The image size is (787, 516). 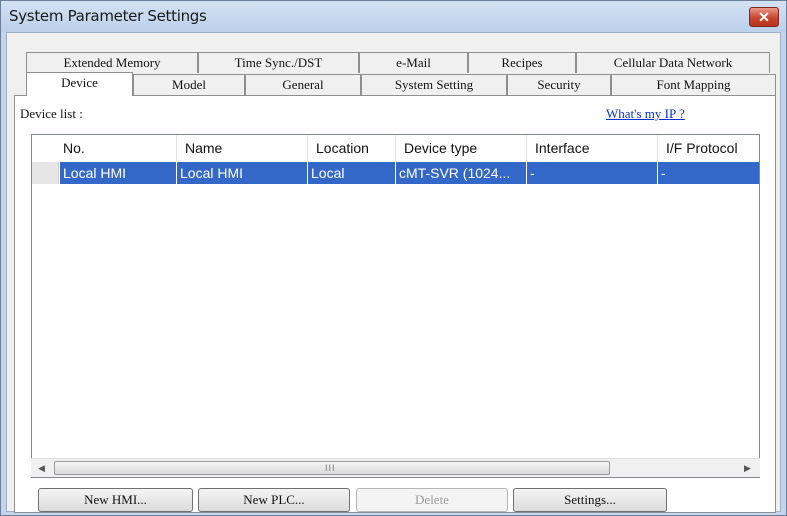 I want to click on scroll-grip-icon: III, so click(x=330, y=468).